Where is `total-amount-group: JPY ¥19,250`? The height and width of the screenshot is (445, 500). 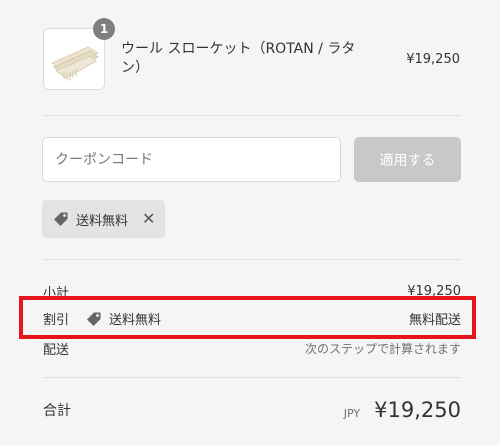 total-amount-group: JPY ¥19,250 is located at coordinates (402, 410).